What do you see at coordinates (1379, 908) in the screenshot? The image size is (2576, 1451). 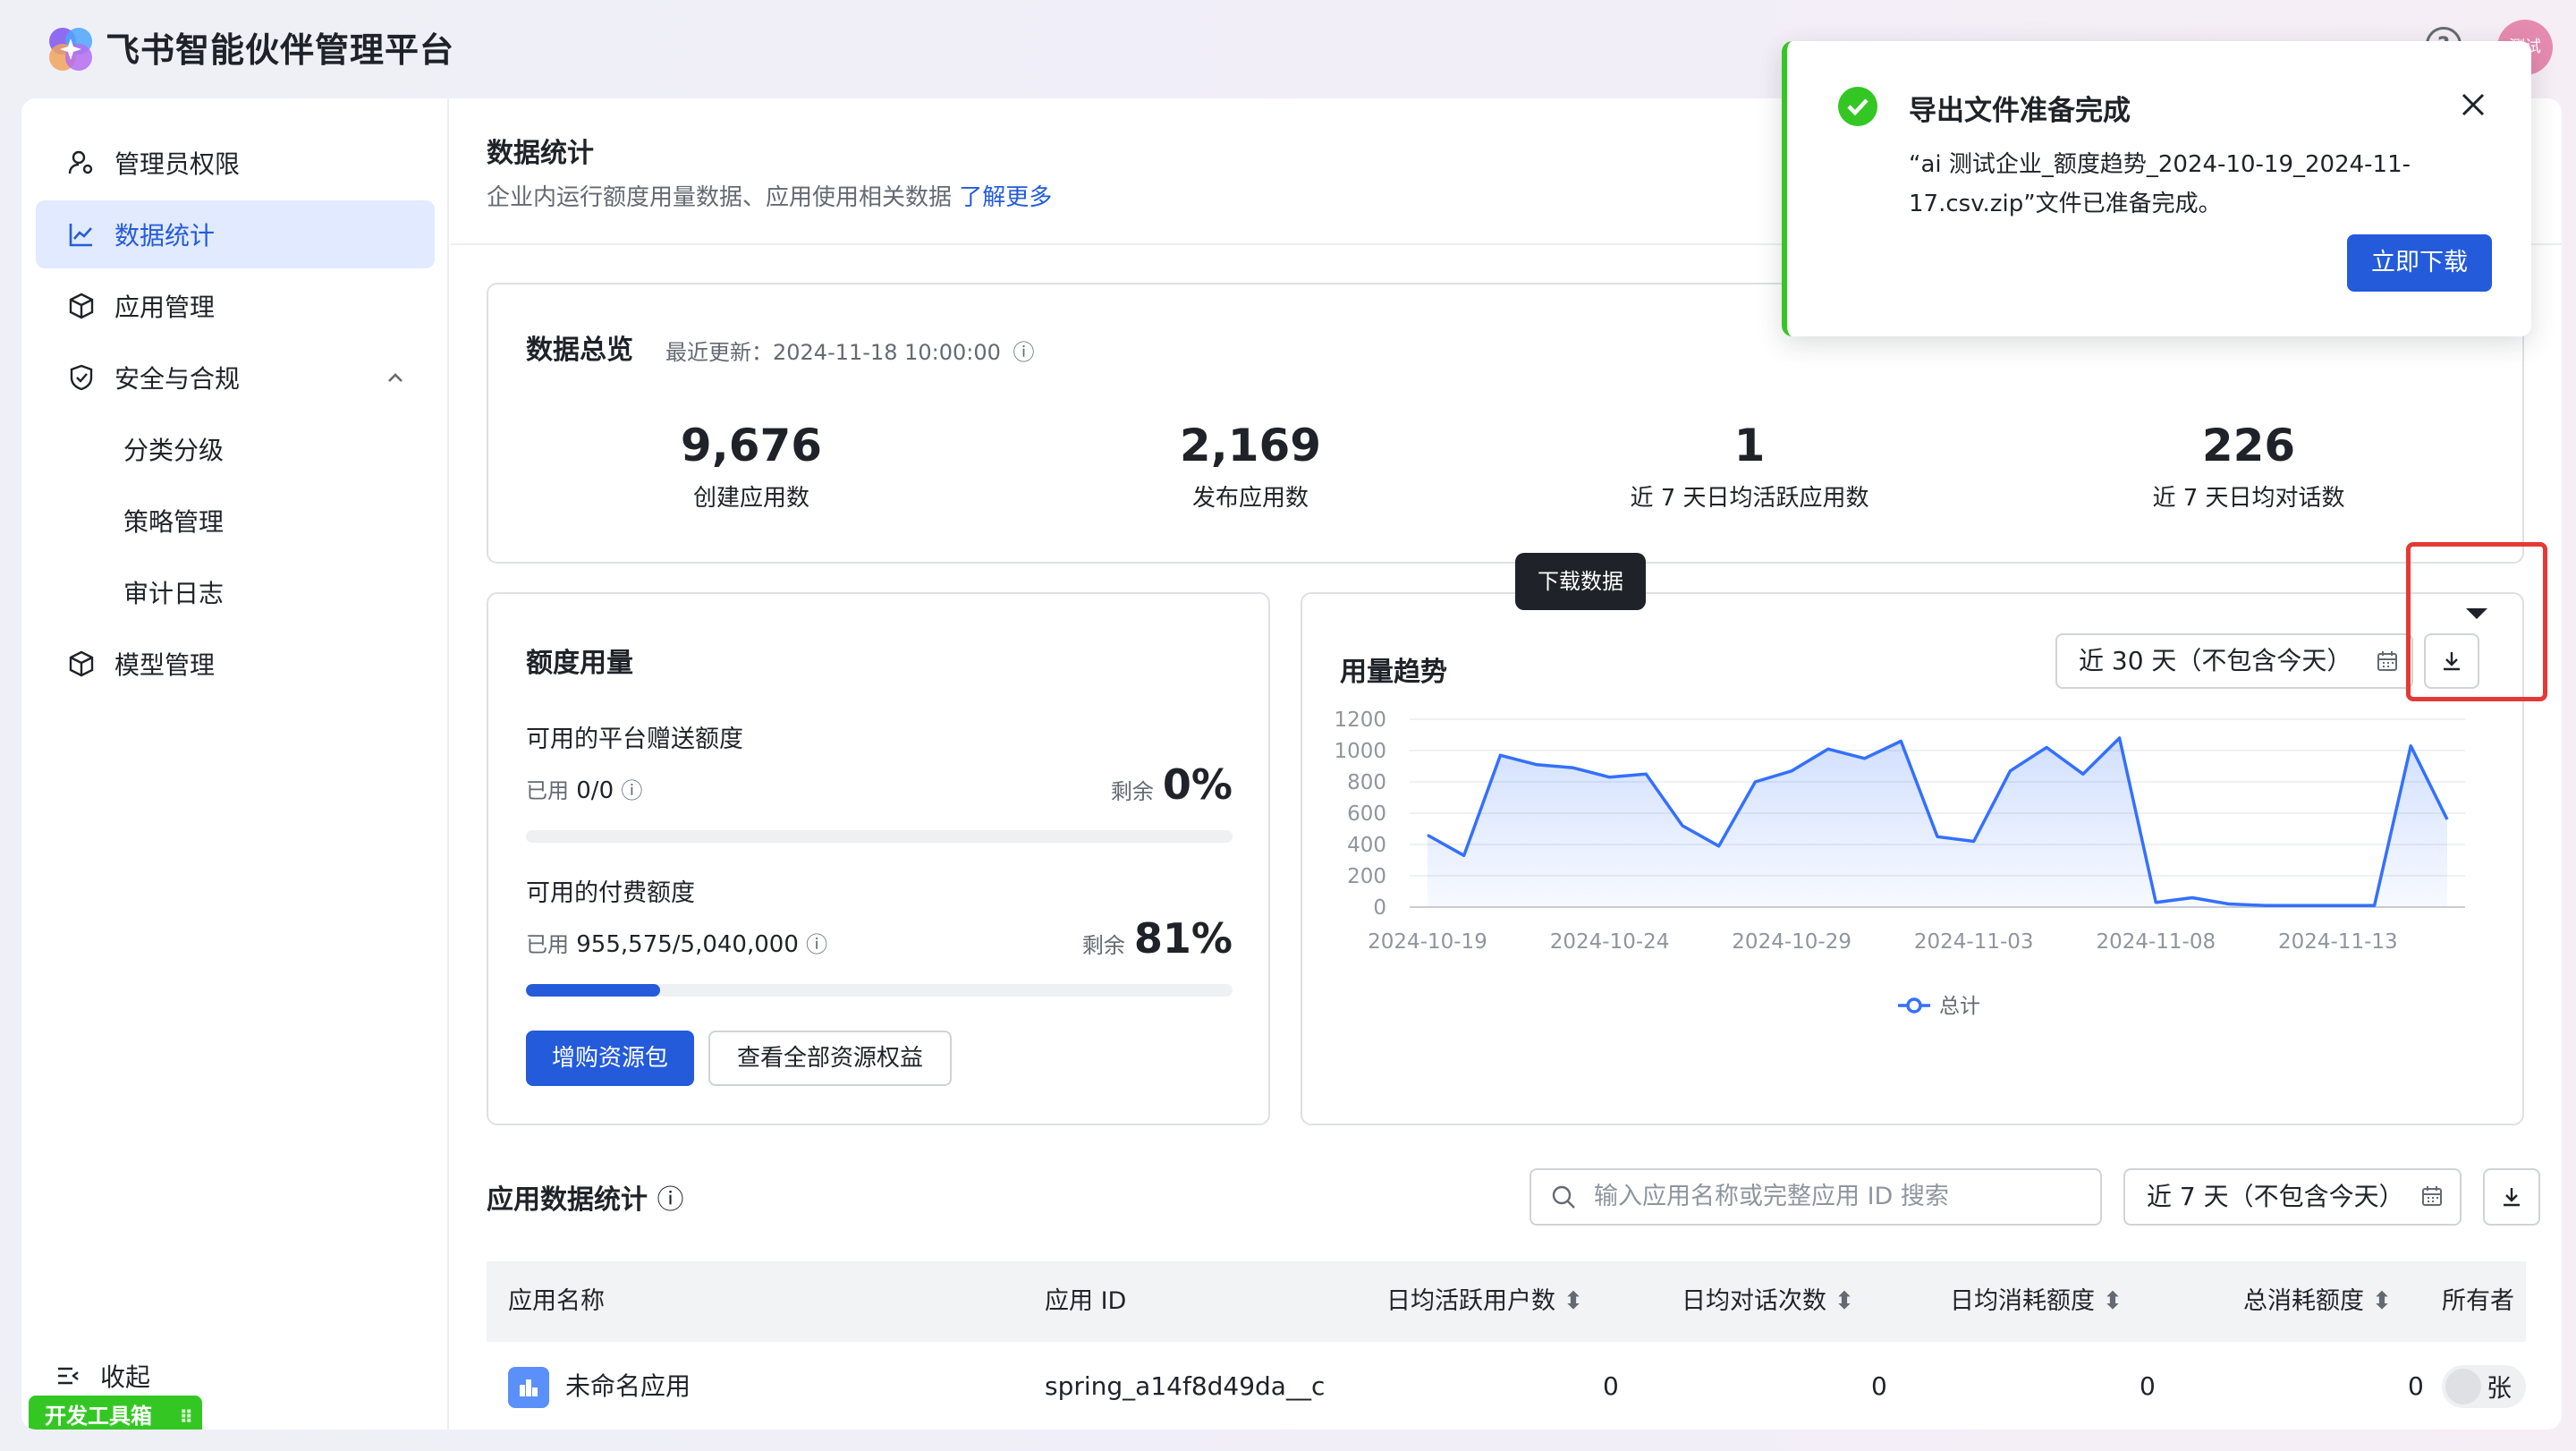 I see `y-tick-label: 0` at bounding box center [1379, 908].